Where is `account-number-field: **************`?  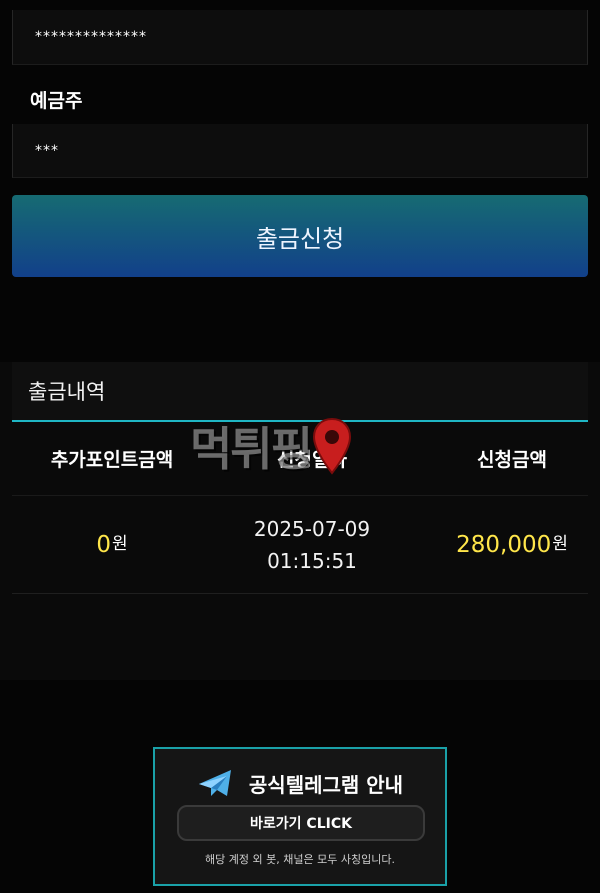 account-number-field: ************** is located at coordinates (300, 37).